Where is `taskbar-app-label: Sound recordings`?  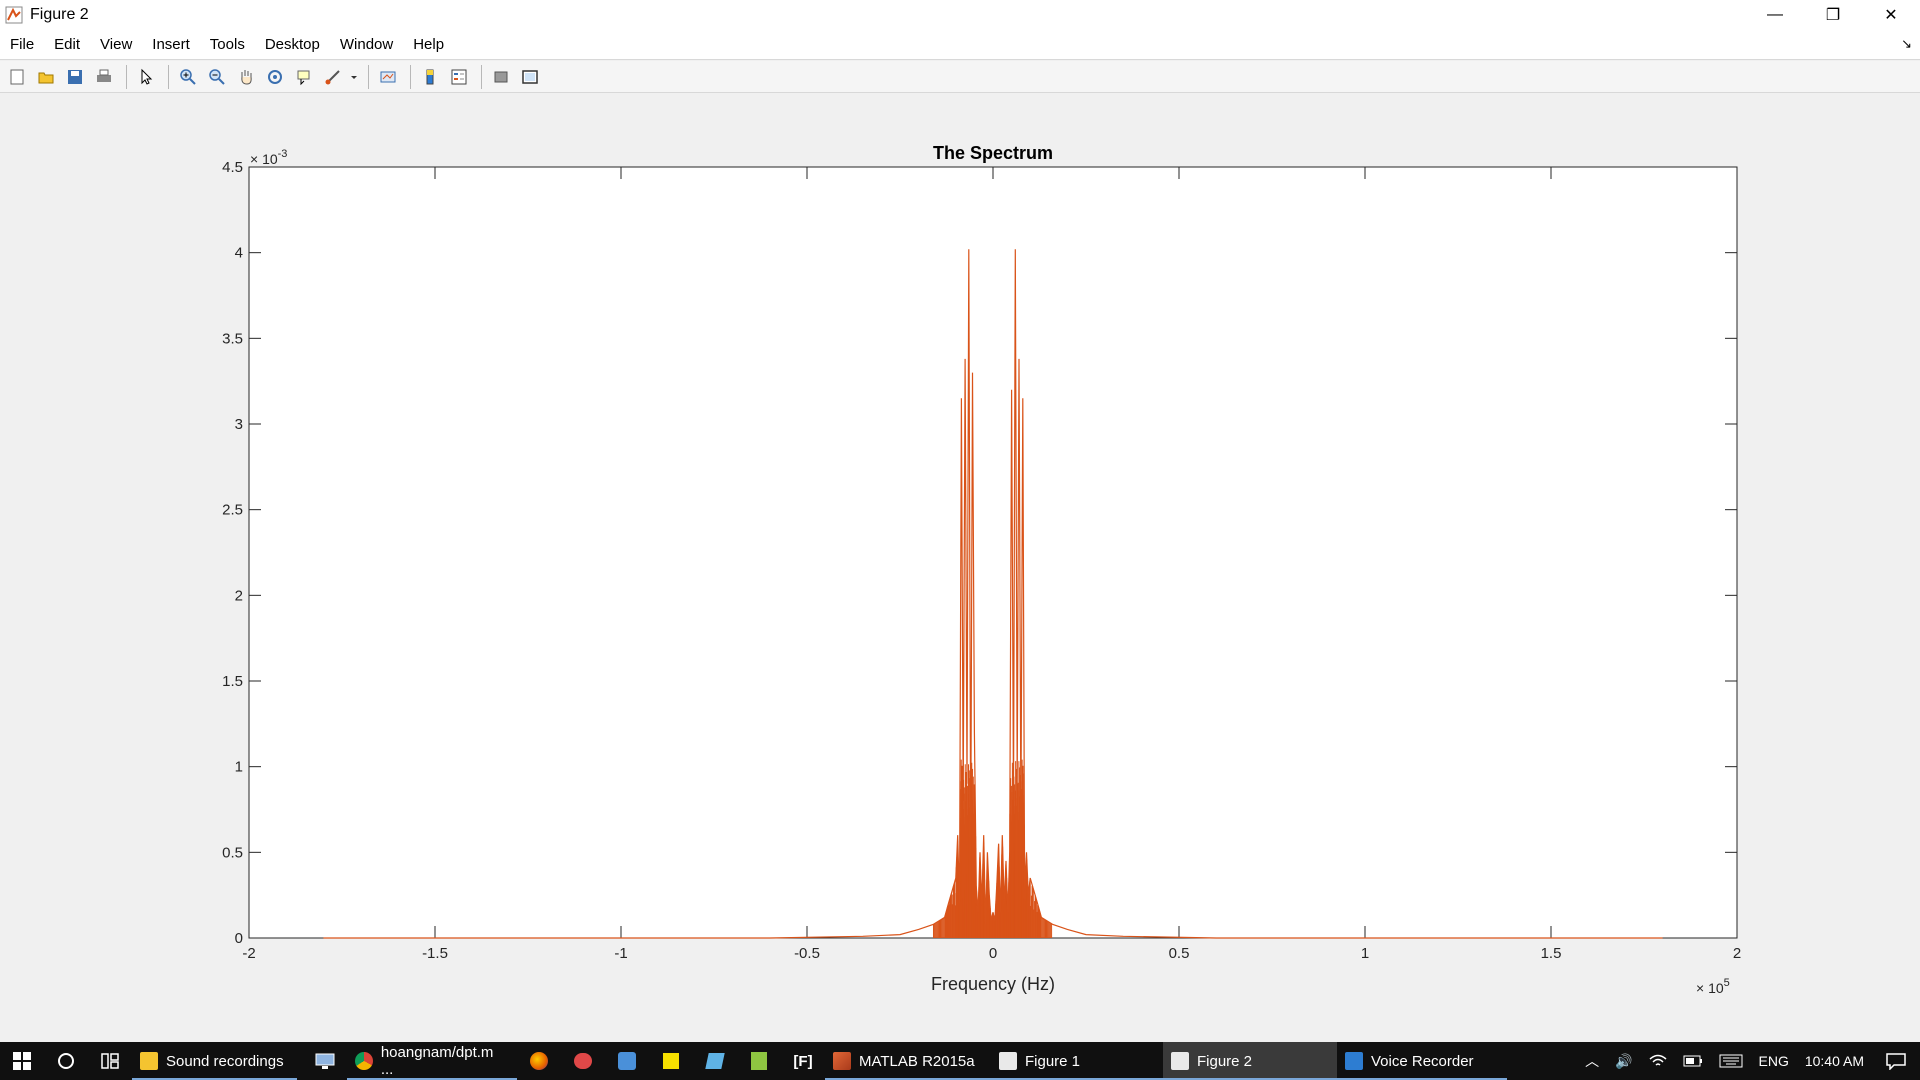 taskbar-app-label: Sound recordings is located at coordinates (225, 1061).